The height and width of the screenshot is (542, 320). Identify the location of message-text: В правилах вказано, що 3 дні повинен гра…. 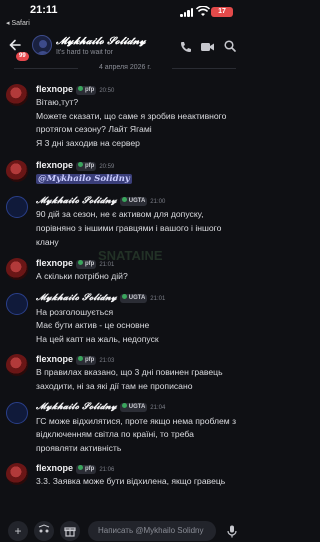
(129, 372).